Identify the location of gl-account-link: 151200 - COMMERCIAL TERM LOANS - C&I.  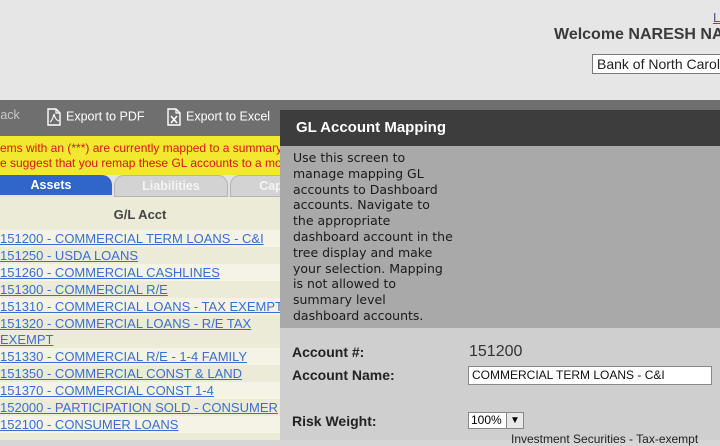
(140, 238).